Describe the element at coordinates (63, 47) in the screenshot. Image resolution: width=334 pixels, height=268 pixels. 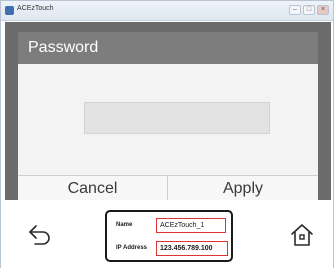
I see `dialog-title: Password` at that location.